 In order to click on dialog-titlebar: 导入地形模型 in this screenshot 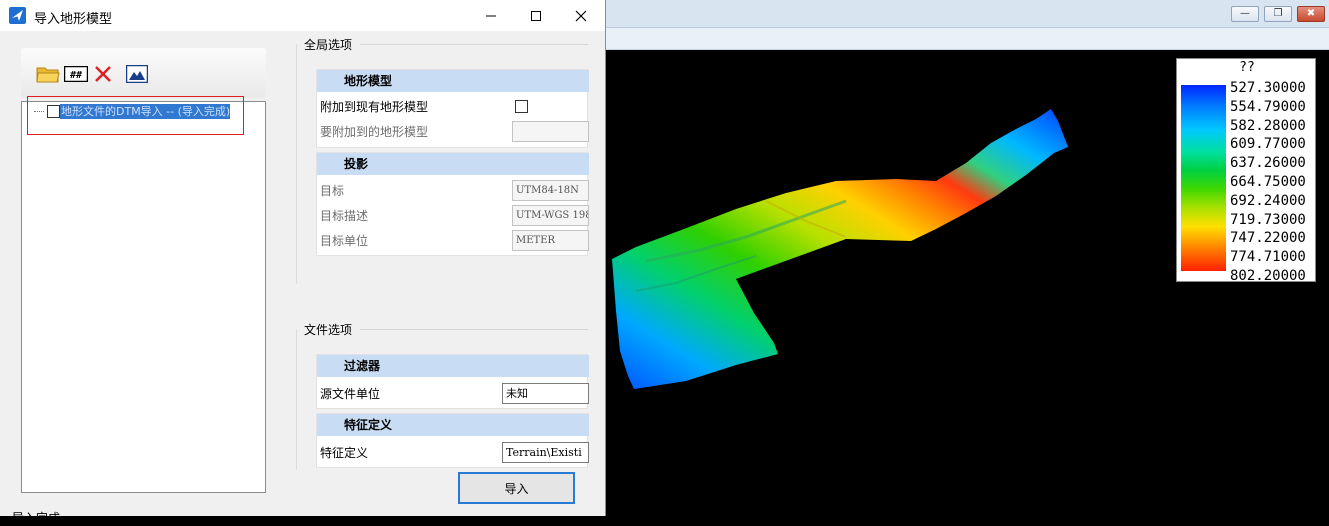, I will do `click(302, 15)`.